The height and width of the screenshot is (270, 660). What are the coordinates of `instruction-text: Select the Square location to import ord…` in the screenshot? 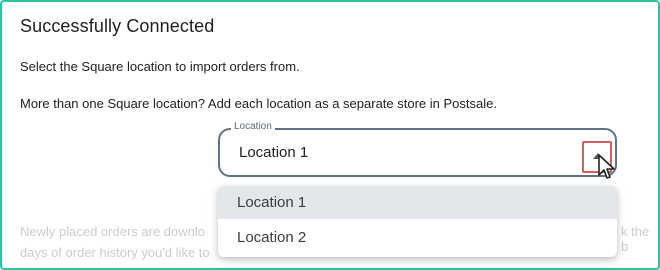 It's located at (160, 66).